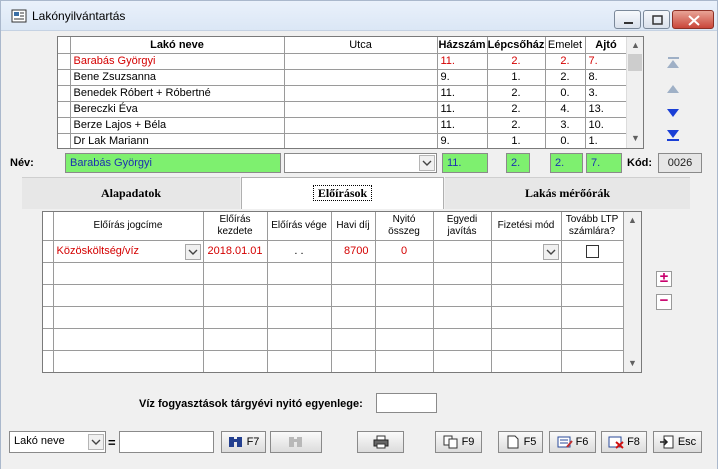 This screenshot has width=718, height=469. What do you see at coordinates (128, 226) in the screenshot?
I see `col-header-title: Előírás jogcíme` at bounding box center [128, 226].